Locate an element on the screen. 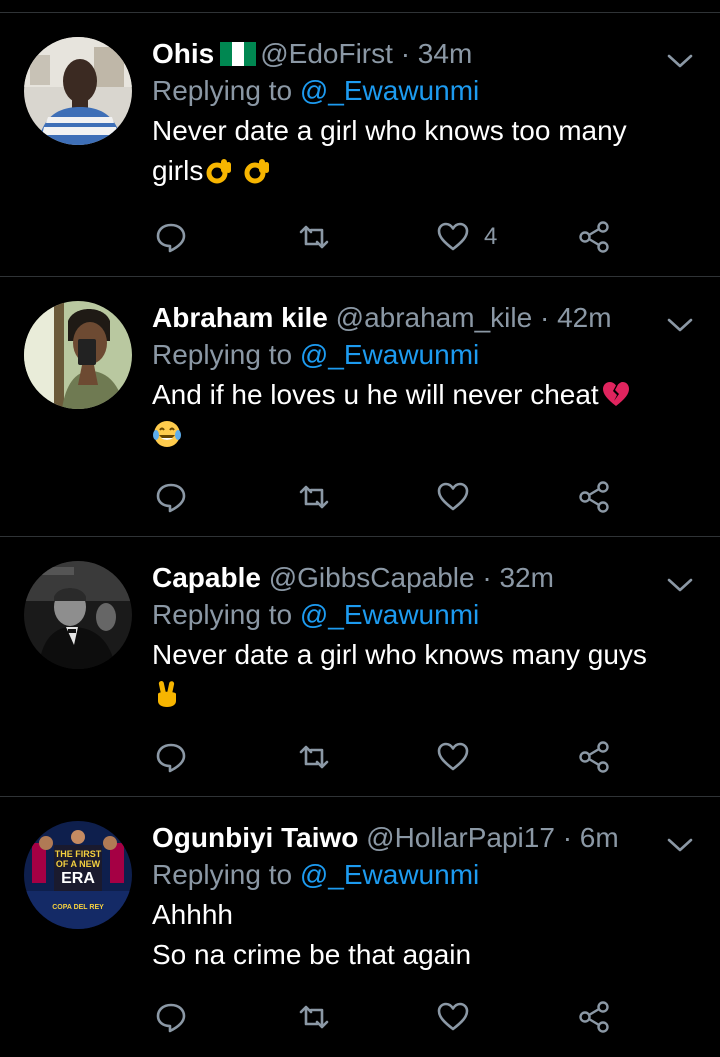  tweet-header: Ohis @EdoFirst · 34m is located at coordinates (422, 54).